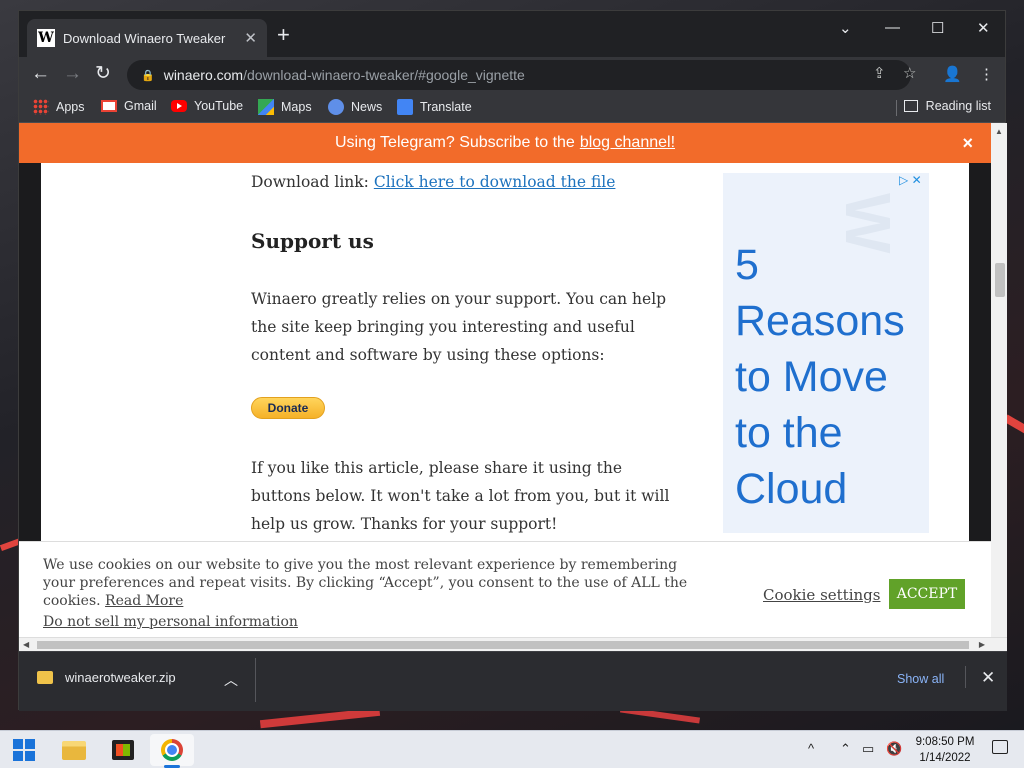  What do you see at coordinates (894, 749) in the screenshot?
I see `volume-muted-icon: 🔇` at bounding box center [894, 749].